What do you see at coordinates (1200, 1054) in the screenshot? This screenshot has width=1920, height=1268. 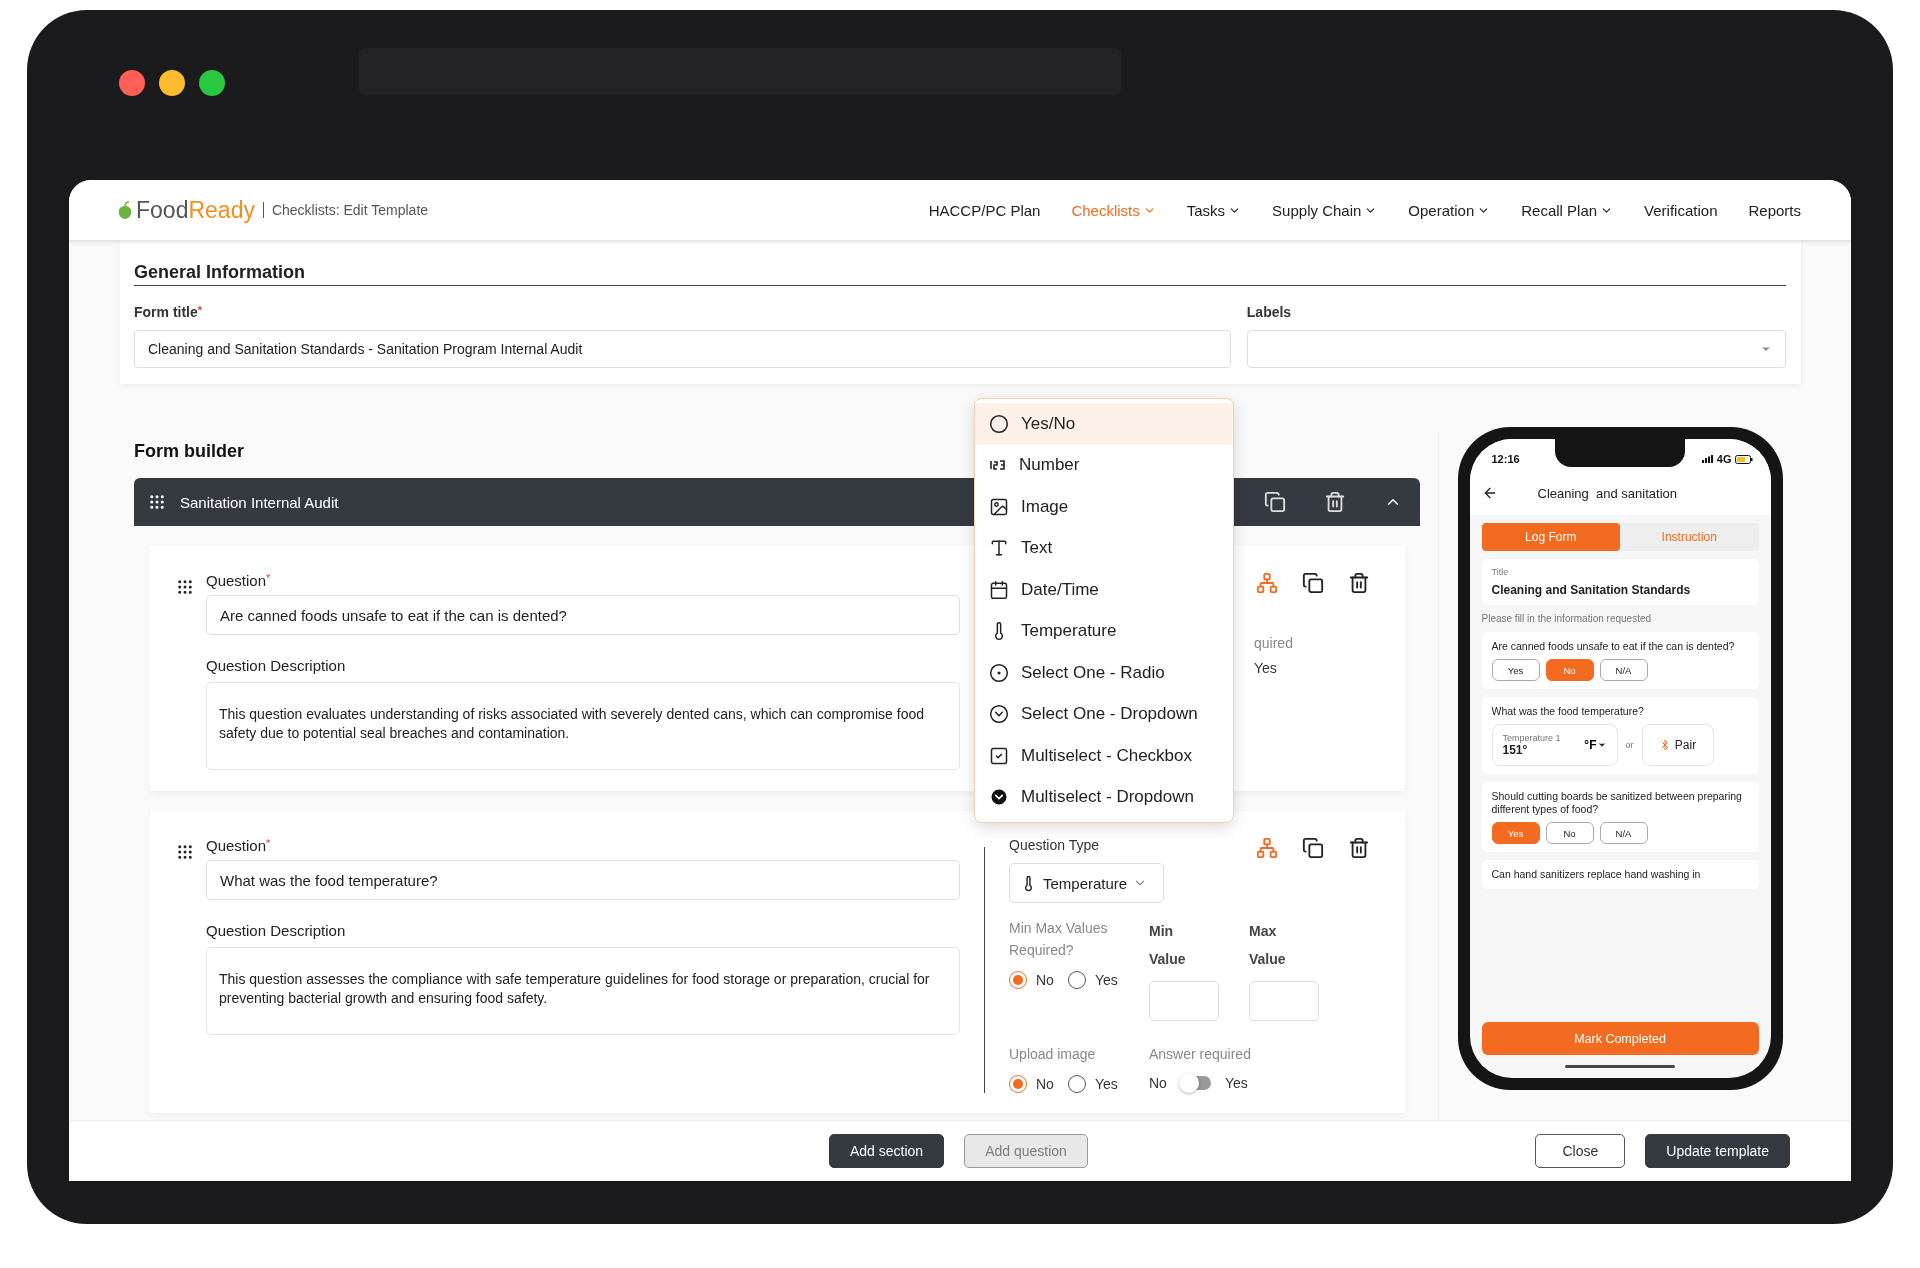 I see `field-label: Answer required` at bounding box center [1200, 1054].